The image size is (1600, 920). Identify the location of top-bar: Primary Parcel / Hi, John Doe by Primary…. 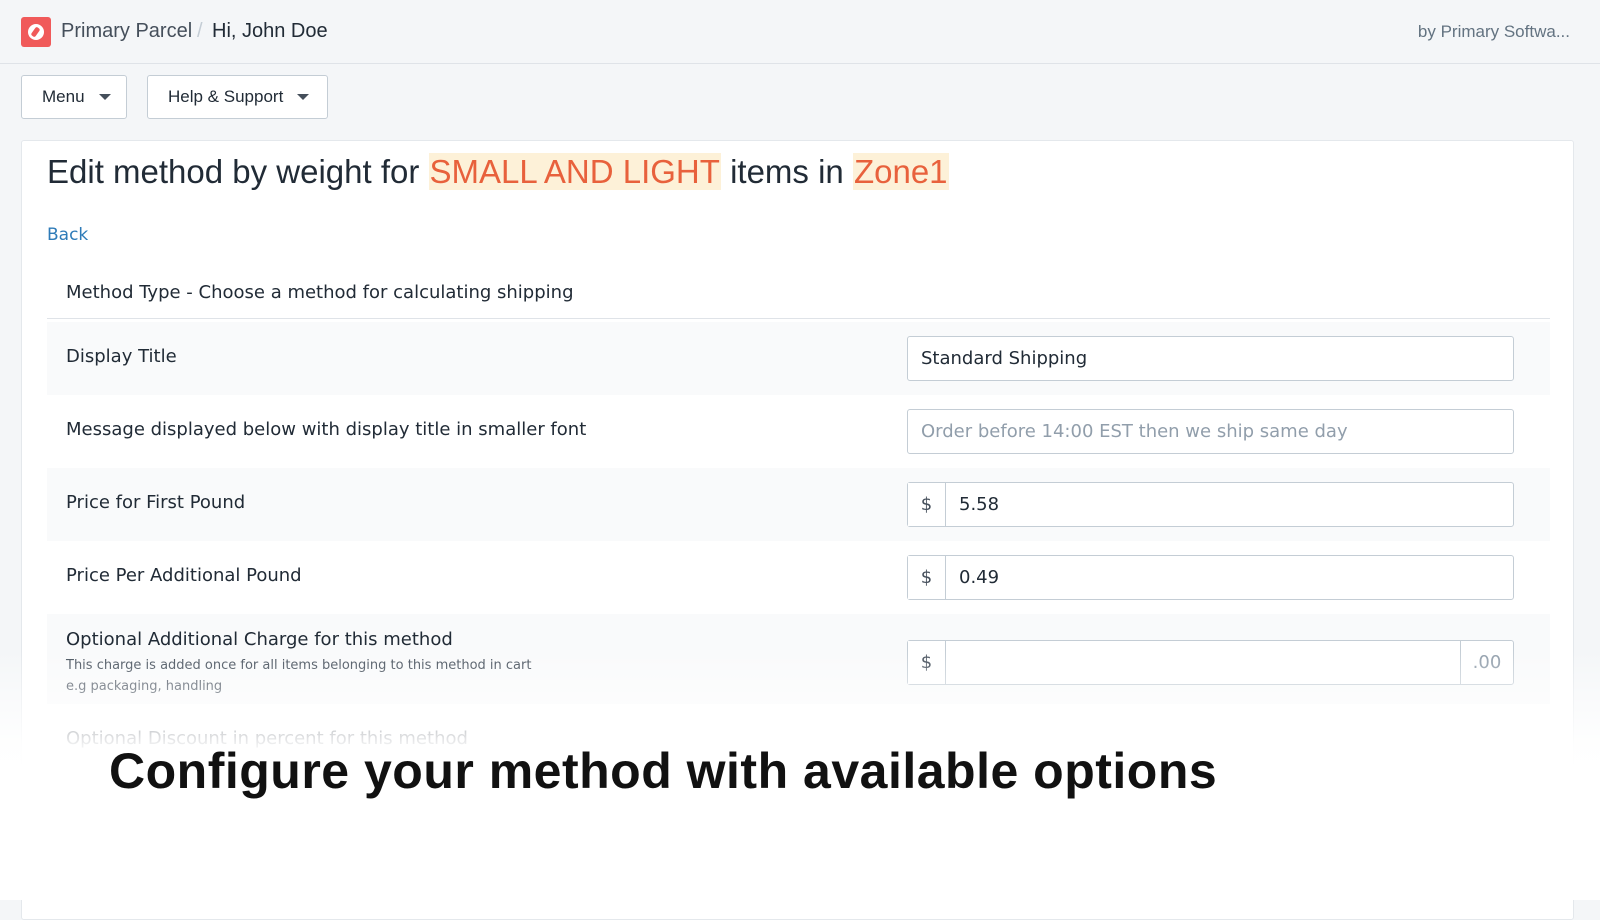
(800, 32).